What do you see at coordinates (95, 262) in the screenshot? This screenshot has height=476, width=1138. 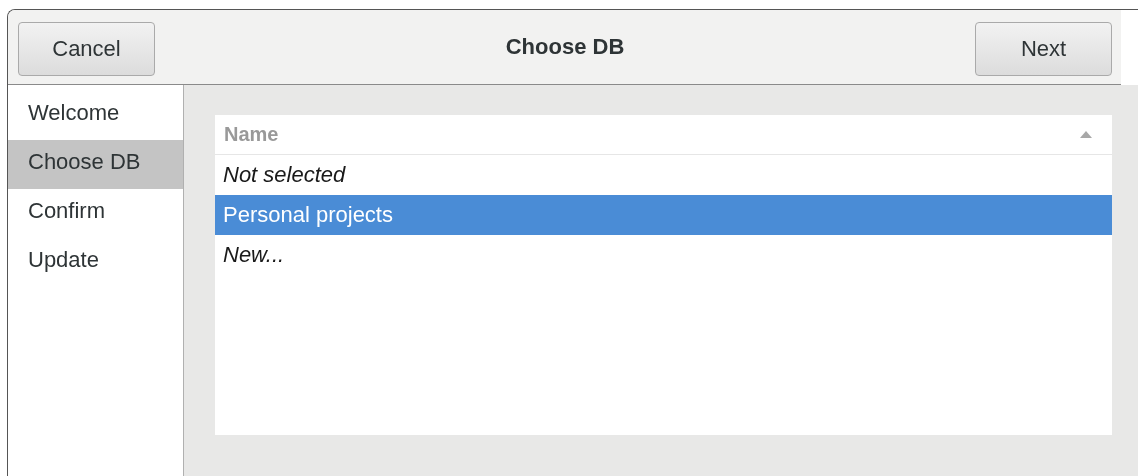 I see `sidebar-item: Update` at bounding box center [95, 262].